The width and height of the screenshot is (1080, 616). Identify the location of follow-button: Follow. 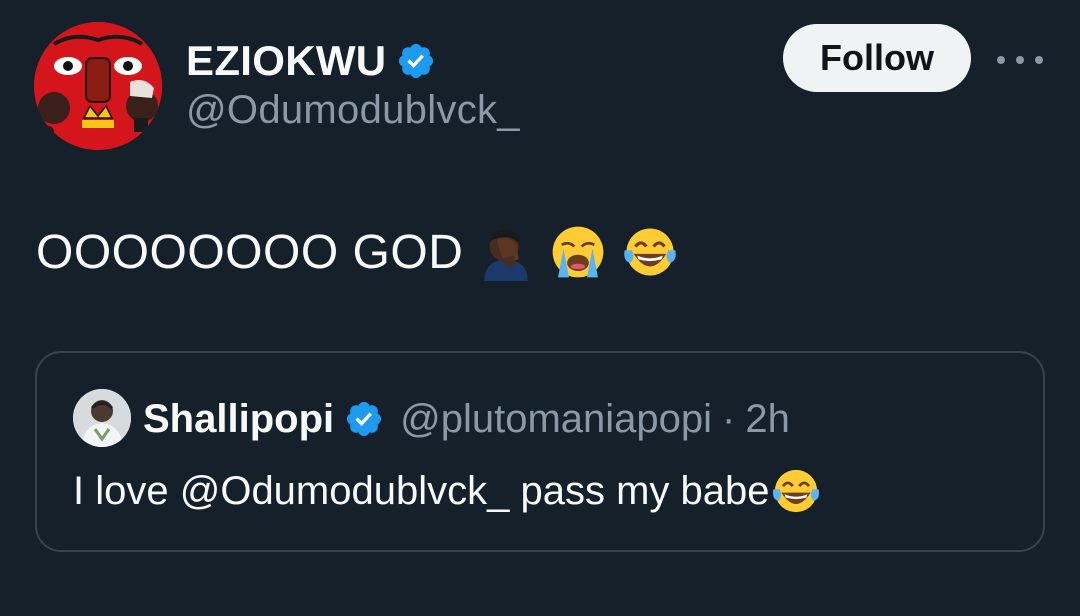
(877, 58).